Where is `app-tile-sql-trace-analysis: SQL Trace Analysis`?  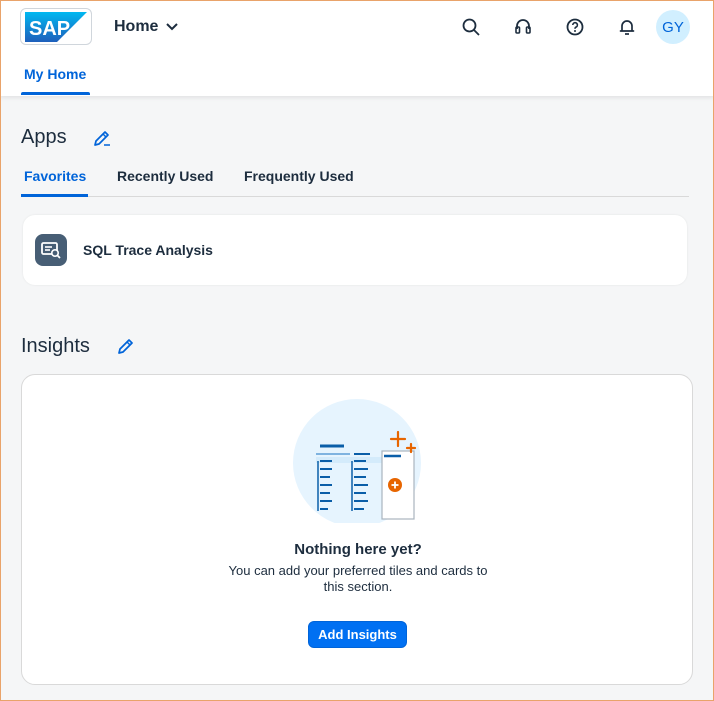
app-tile-sql-trace-analysis: SQL Trace Analysis is located at coordinates (355, 250).